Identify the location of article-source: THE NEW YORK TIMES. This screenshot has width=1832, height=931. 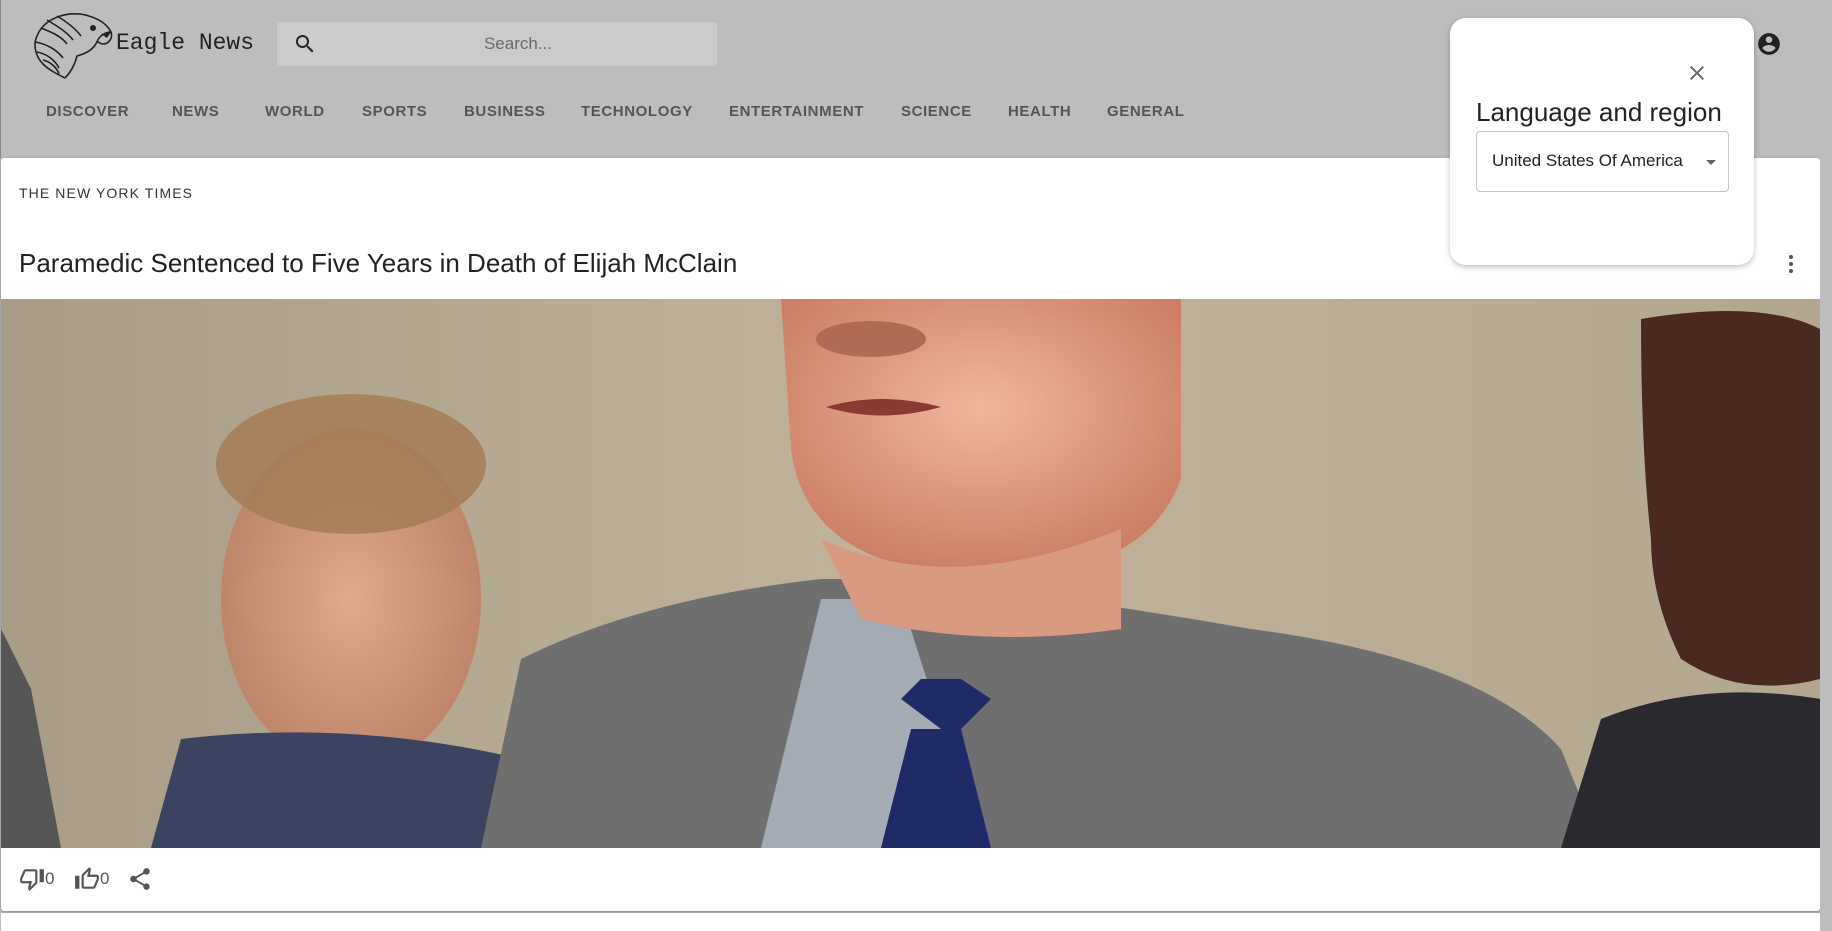
(106, 193).